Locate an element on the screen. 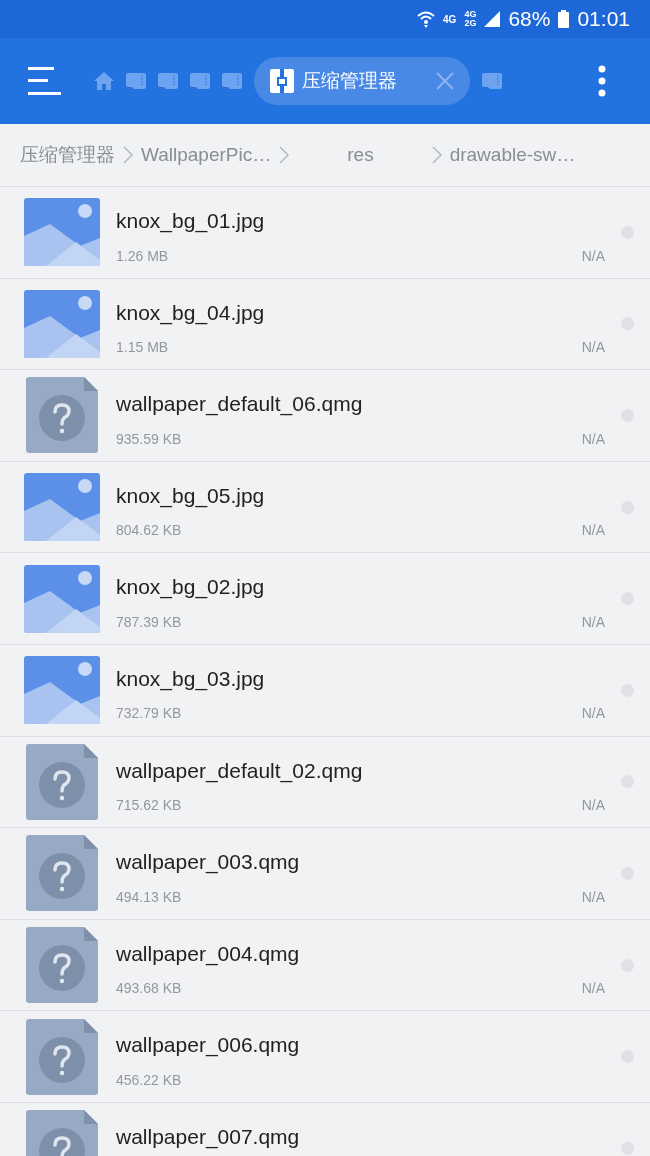 Image resolution: width=650 pixels, height=1156 pixels. file-name: knox_bg_01.jpg is located at coordinates (191, 221).